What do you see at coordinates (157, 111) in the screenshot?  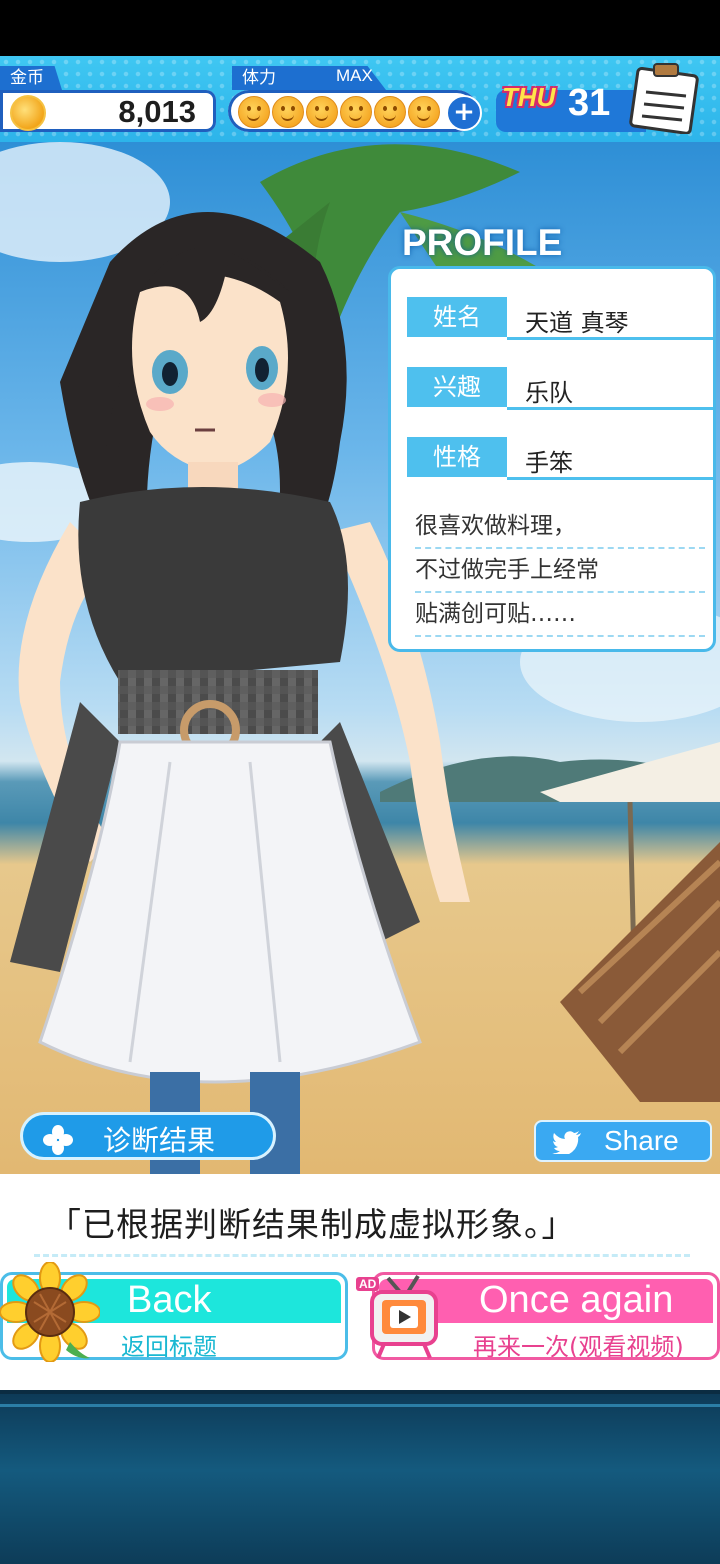 I see `gold-value: 8,013` at bounding box center [157, 111].